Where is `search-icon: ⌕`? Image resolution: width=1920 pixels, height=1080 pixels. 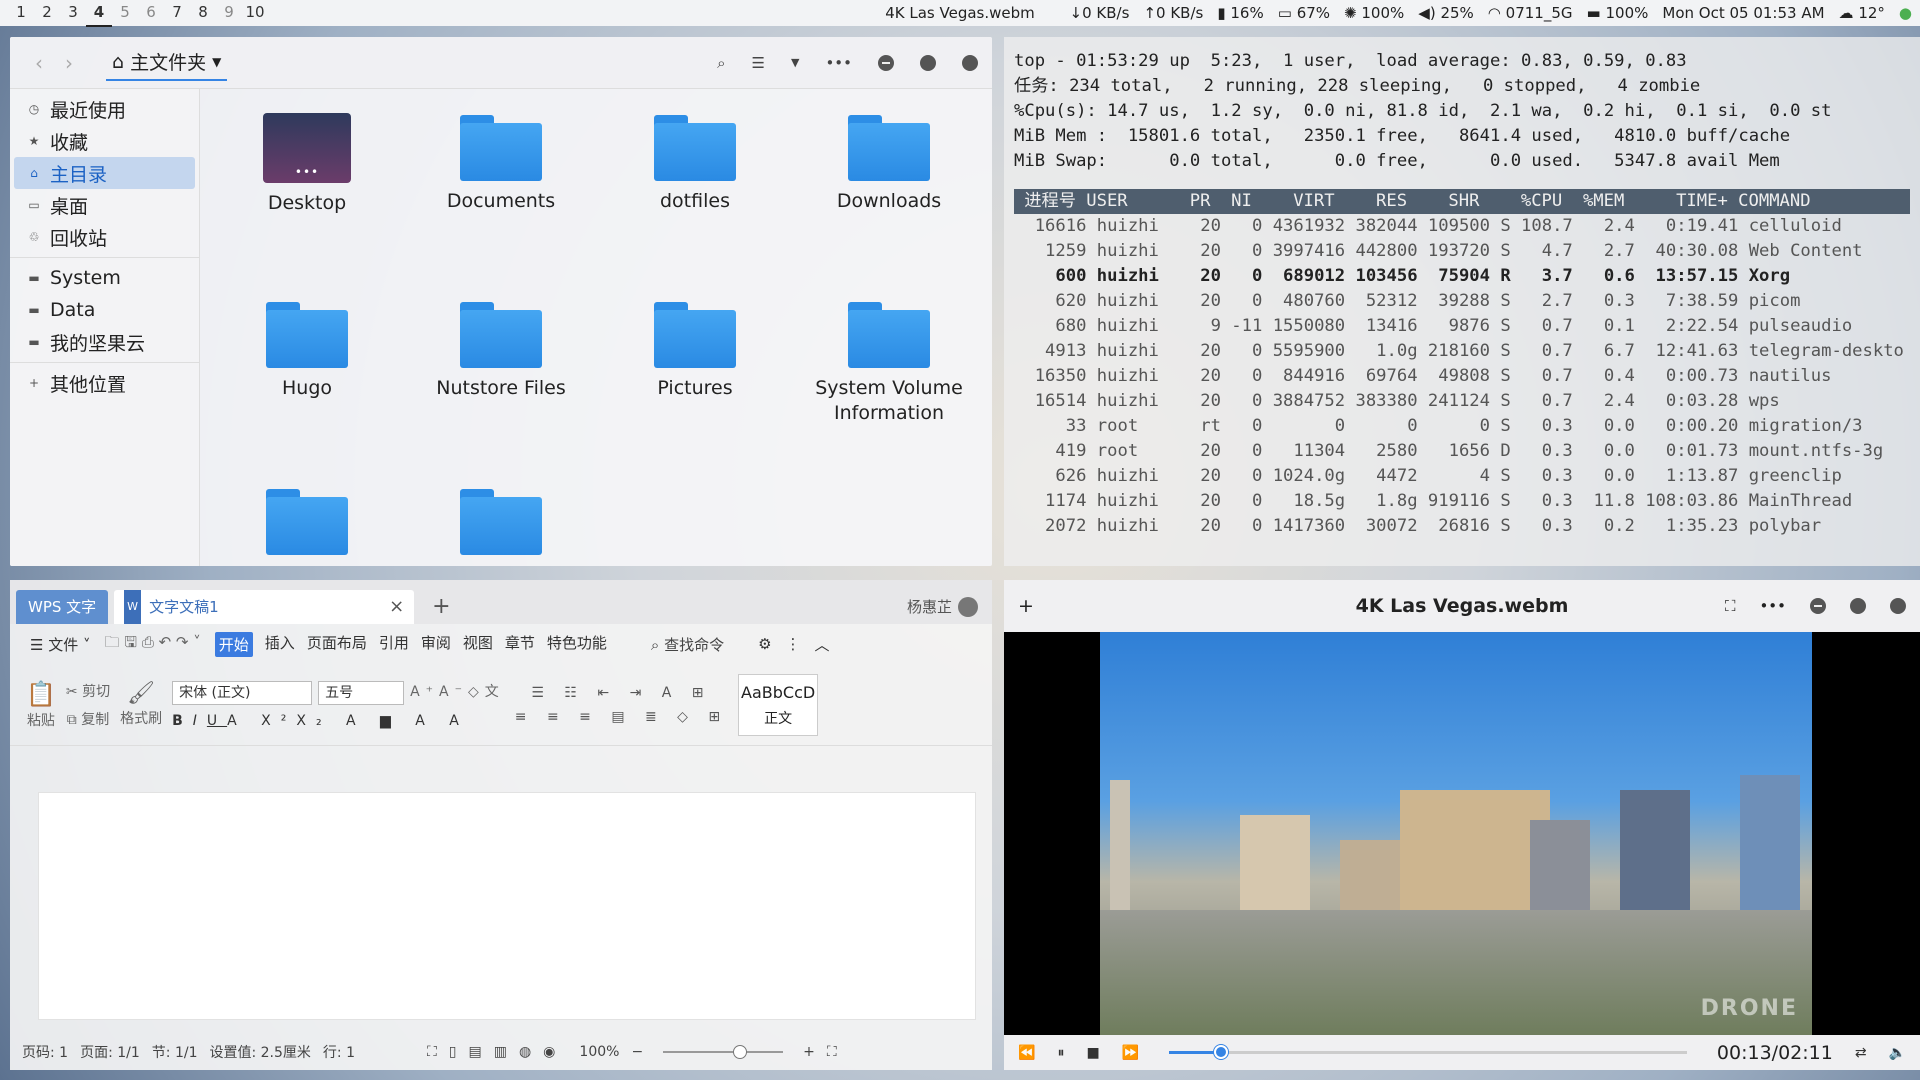 search-icon: ⌕ is located at coordinates (721, 63).